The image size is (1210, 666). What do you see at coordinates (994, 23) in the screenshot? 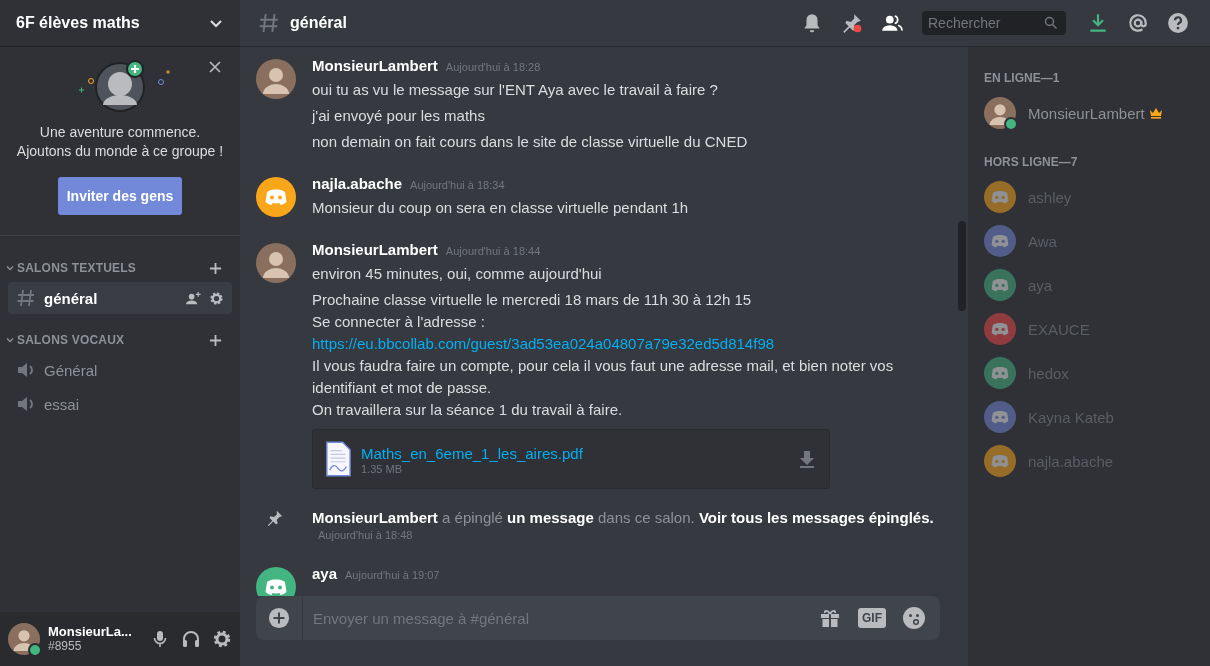
I see `search-field: Rechercher` at bounding box center [994, 23].